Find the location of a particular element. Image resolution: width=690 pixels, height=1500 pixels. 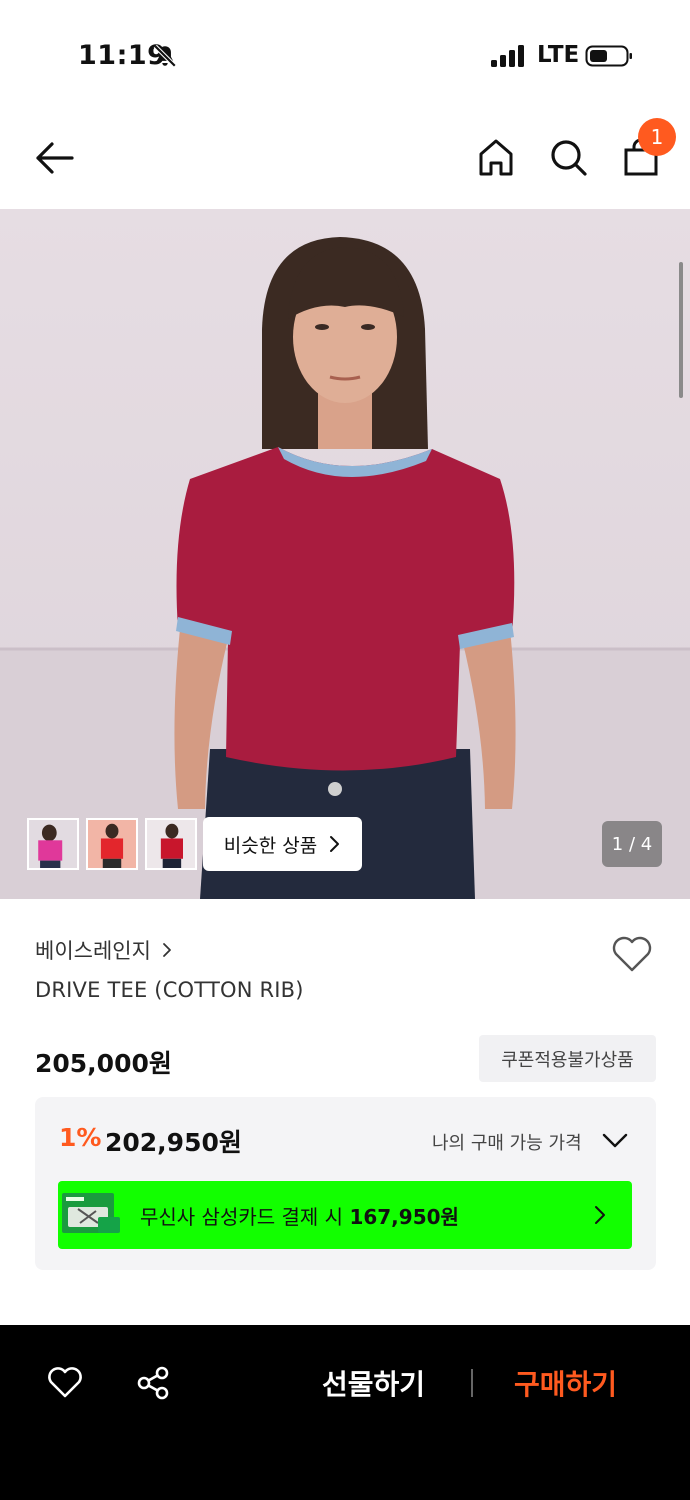

signal-icon is located at coordinates (507, 56).